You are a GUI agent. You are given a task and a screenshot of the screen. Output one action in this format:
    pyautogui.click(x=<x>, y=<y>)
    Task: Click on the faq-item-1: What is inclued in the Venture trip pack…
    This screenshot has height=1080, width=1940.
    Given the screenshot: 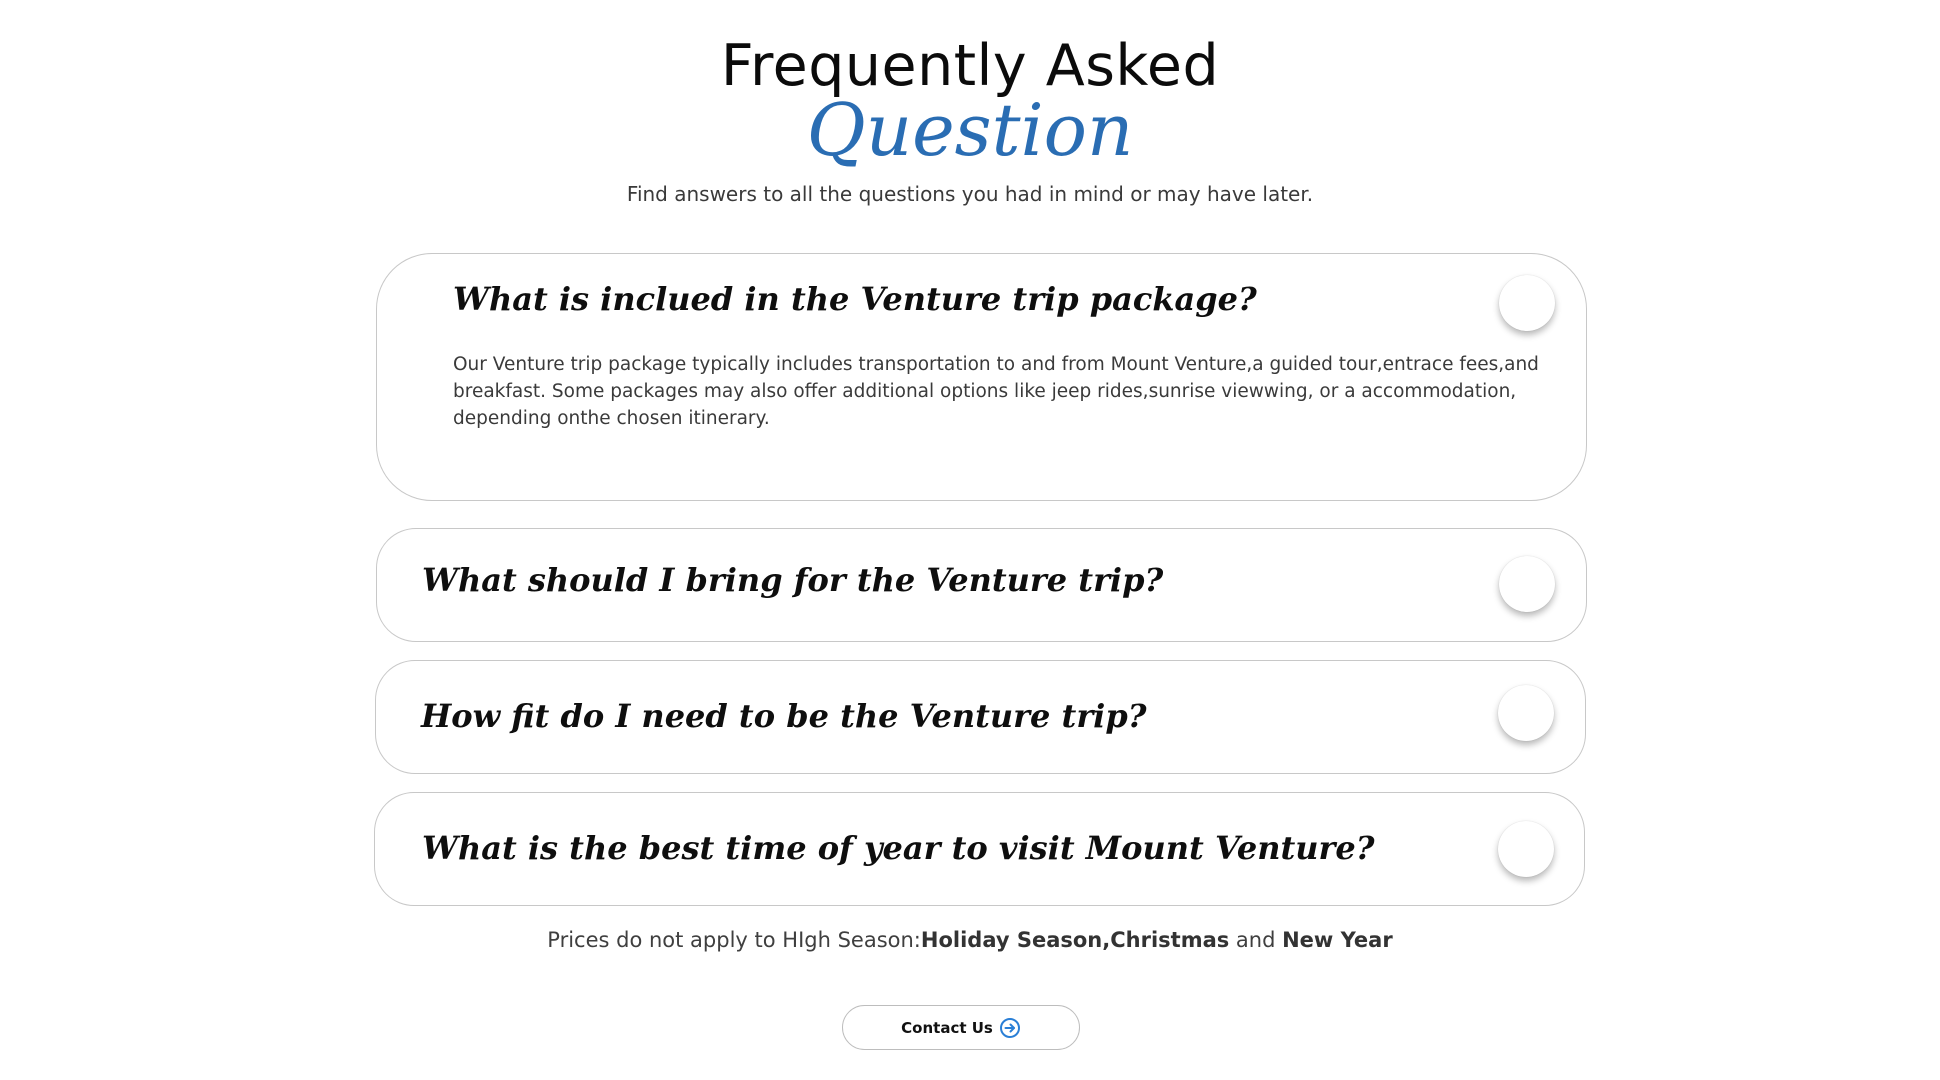 What is the action you would take?
    pyautogui.click(x=981, y=377)
    